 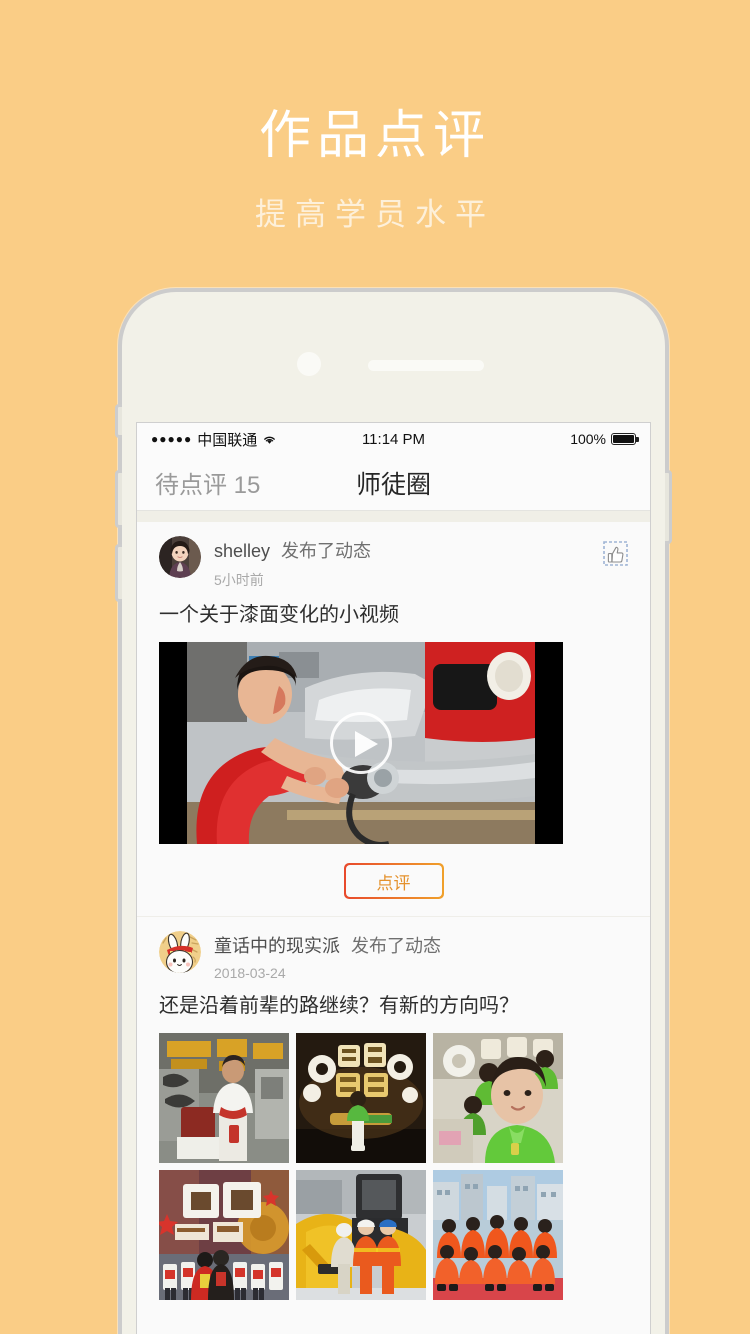 I want to click on hero-subtitle: 提高学员水平, so click(x=375, y=215).